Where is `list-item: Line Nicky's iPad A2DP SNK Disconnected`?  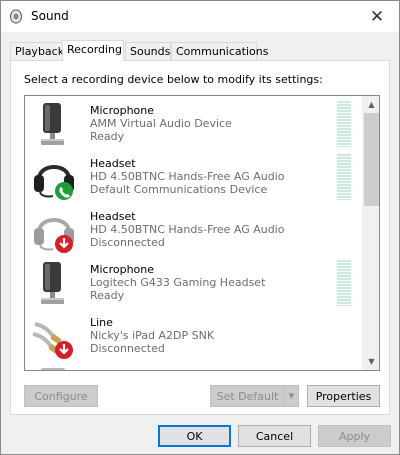
list-item: Line Nicky's iPad A2DP SNK Disconnected is located at coordinates (194, 336).